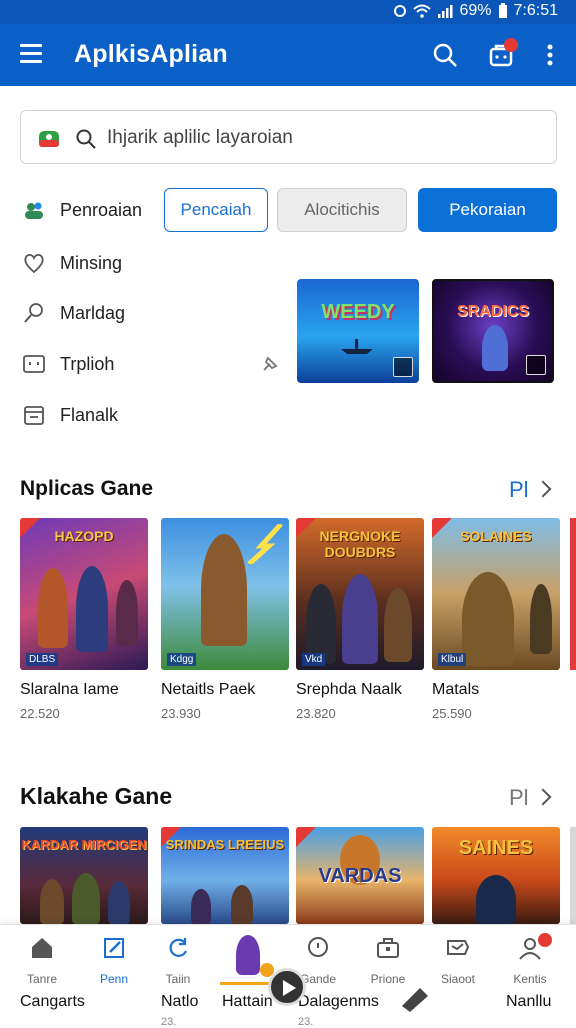  I want to click on game-card: HAZOPD DLBS Slaralna Iame 22.520, so click(84, 619).